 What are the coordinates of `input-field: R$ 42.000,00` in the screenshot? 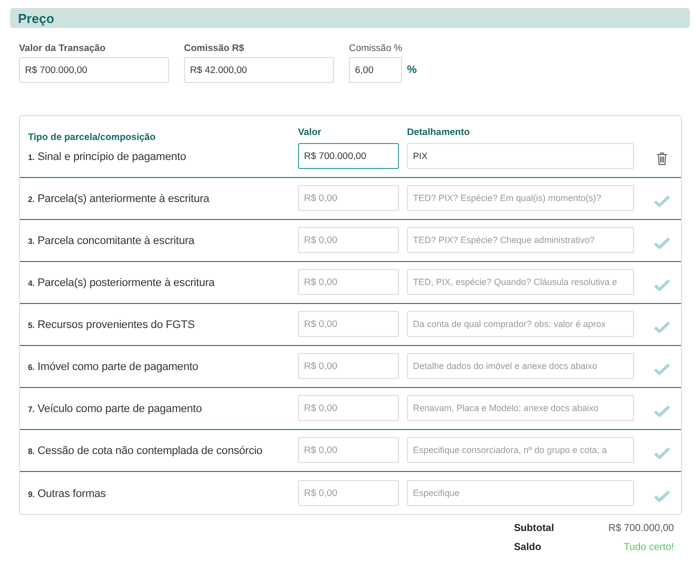 It's located at (259, 70).